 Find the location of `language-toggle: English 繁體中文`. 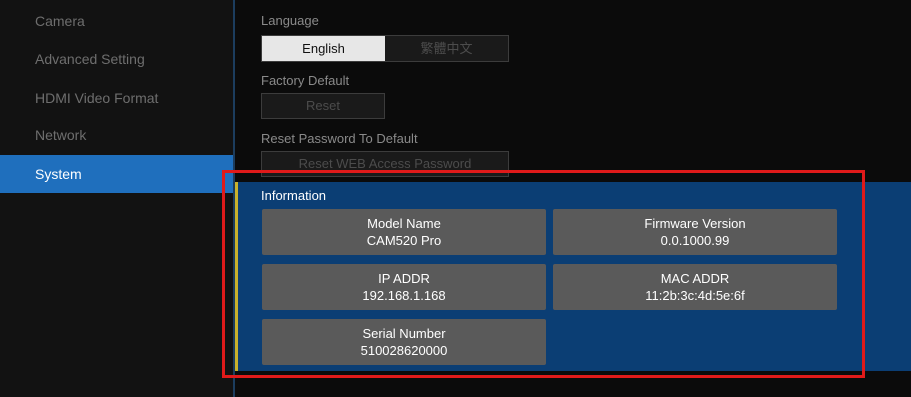

language-toggle: English 繁體中文 is located at coordinates (385, 48).